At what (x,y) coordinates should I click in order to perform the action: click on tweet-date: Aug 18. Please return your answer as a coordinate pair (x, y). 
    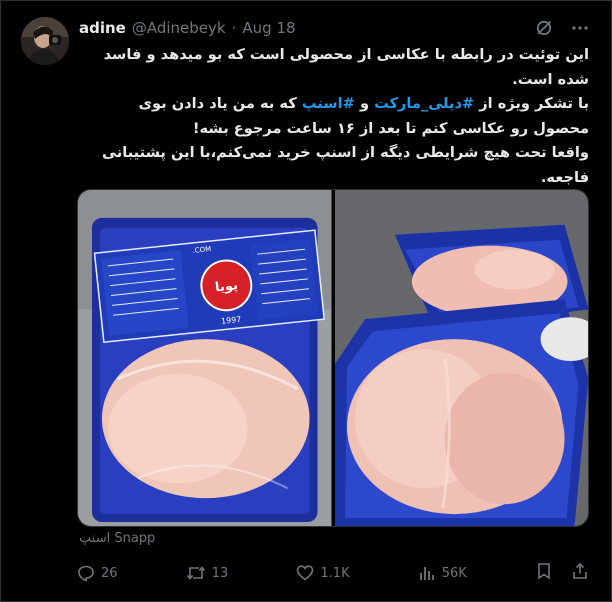
    Looking at the image, I should click on (268, 28).